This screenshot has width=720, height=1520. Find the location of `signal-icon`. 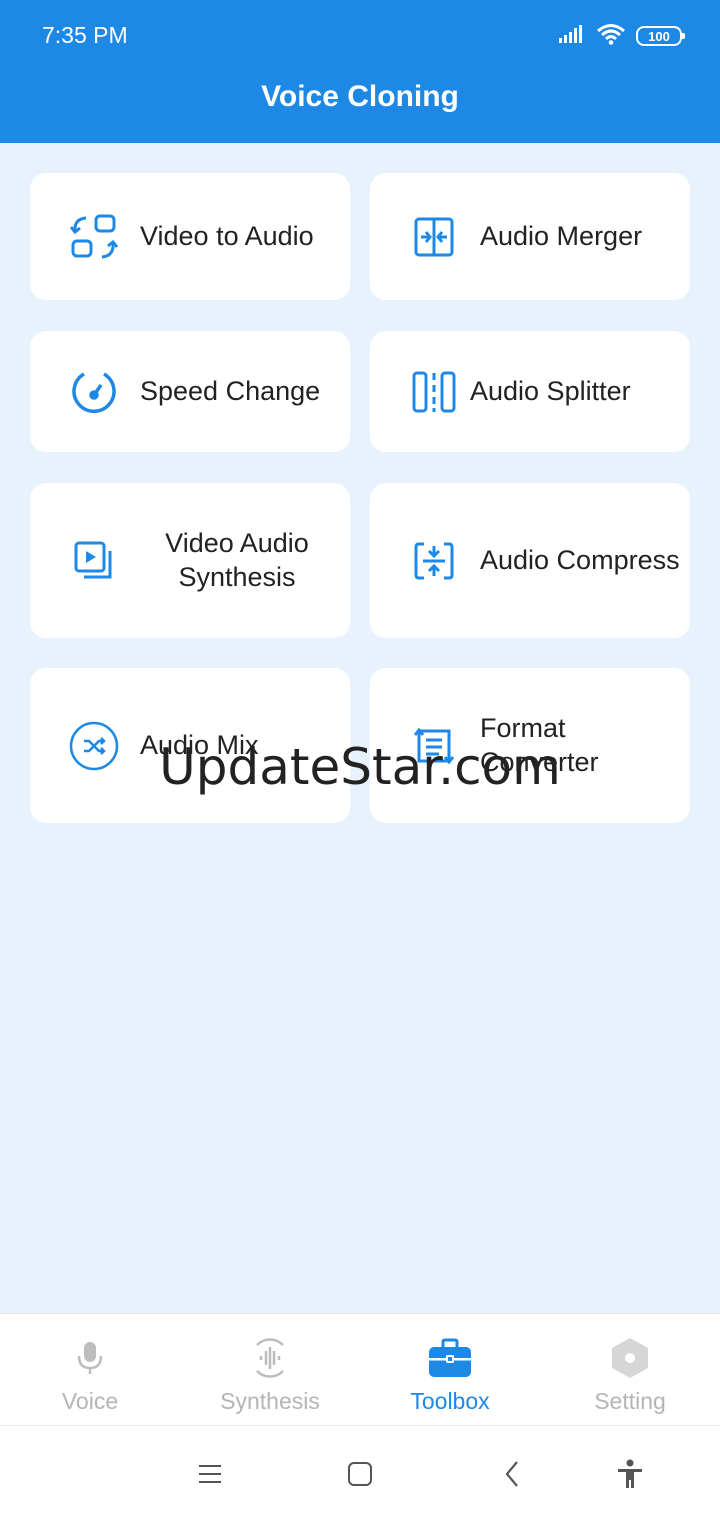

signal-icon is located at coordinates (572, 36).